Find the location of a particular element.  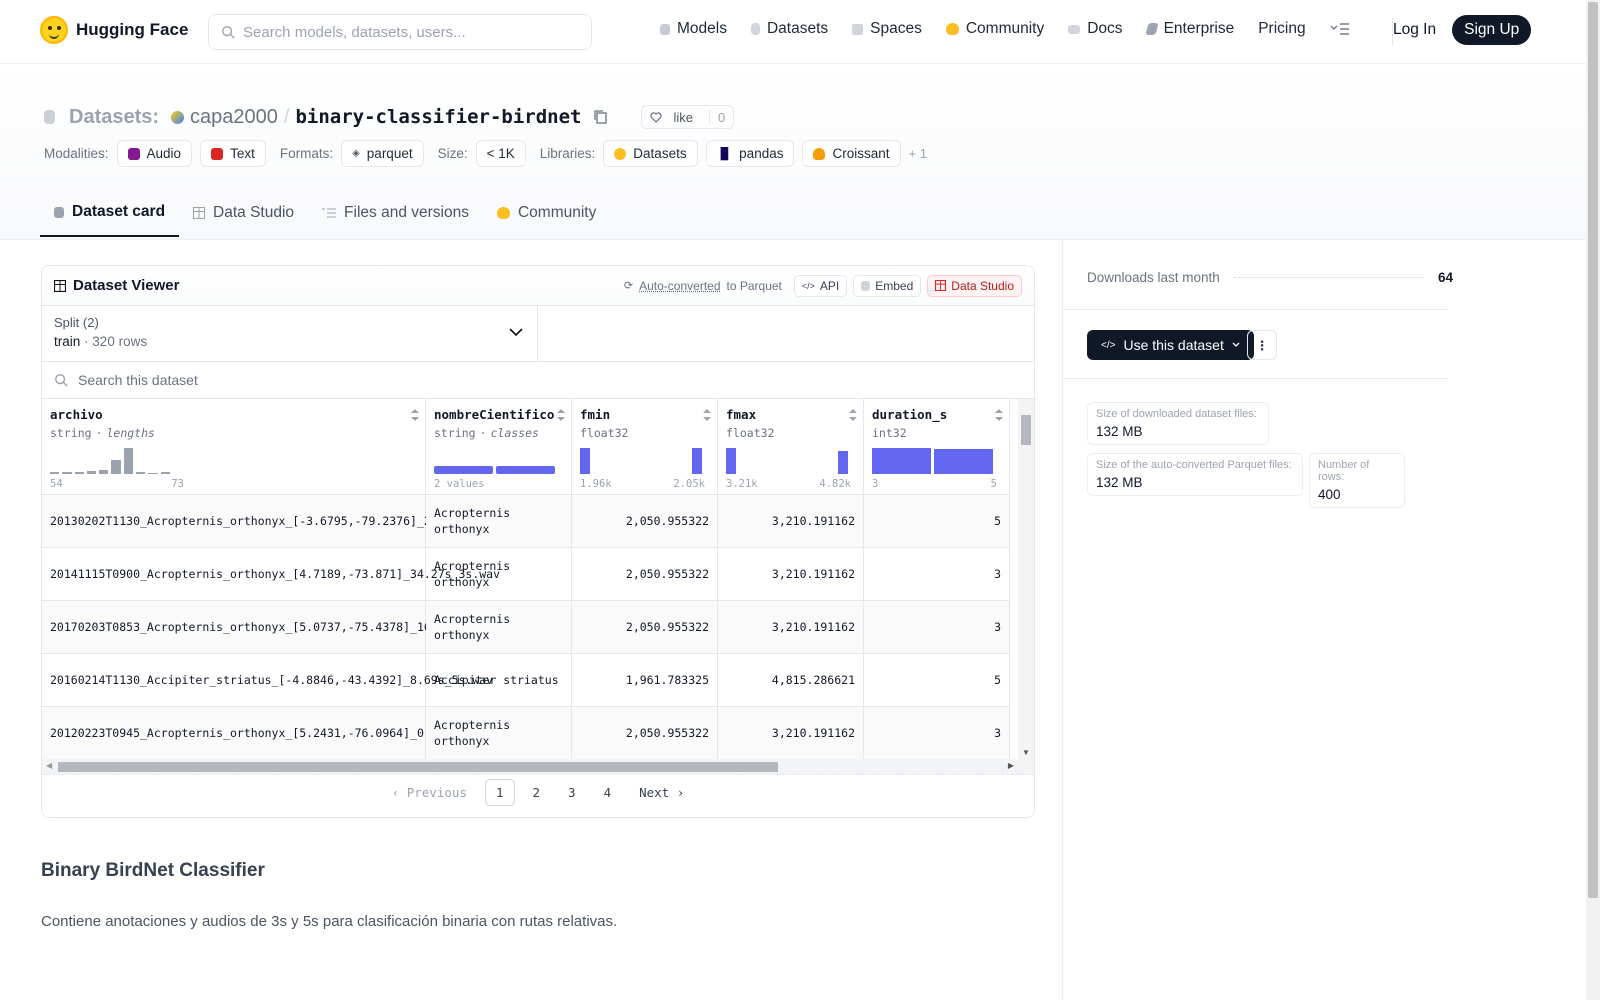

signup-button: Sign Up is located at coordinates (1492, 30).